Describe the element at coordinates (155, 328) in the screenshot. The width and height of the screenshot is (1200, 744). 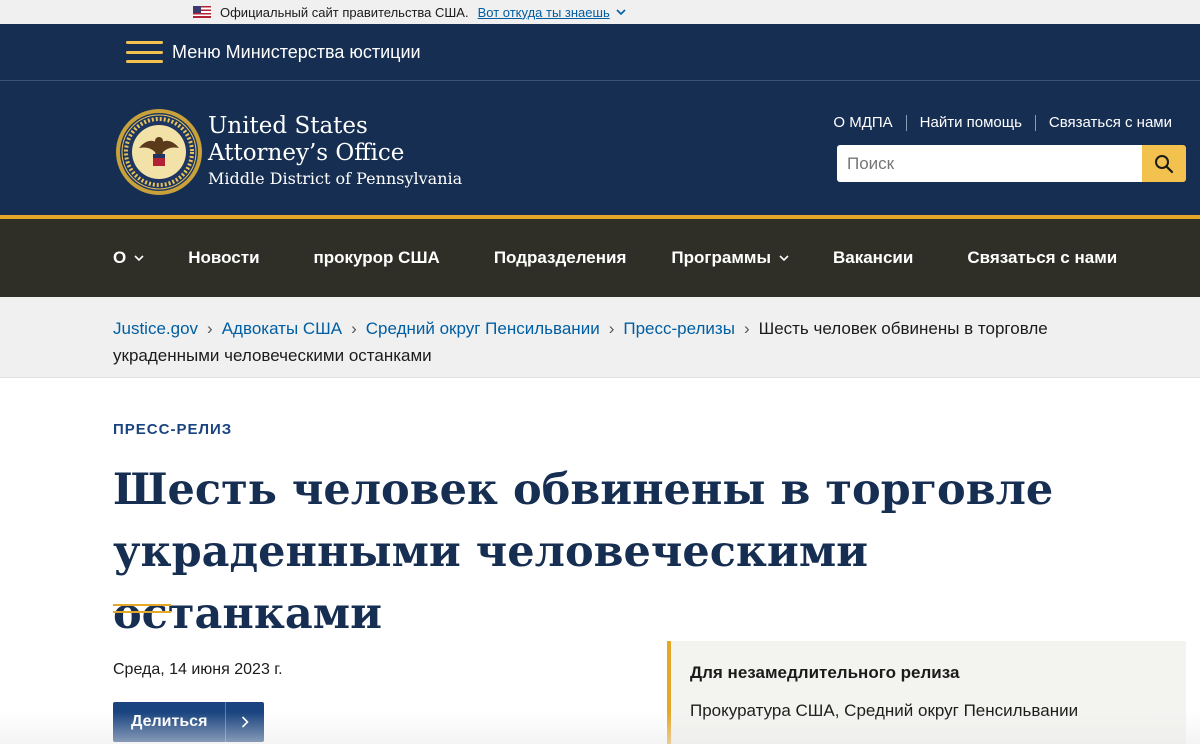
I see `breadcrumb-link-justice: Justice.gov` at that location.